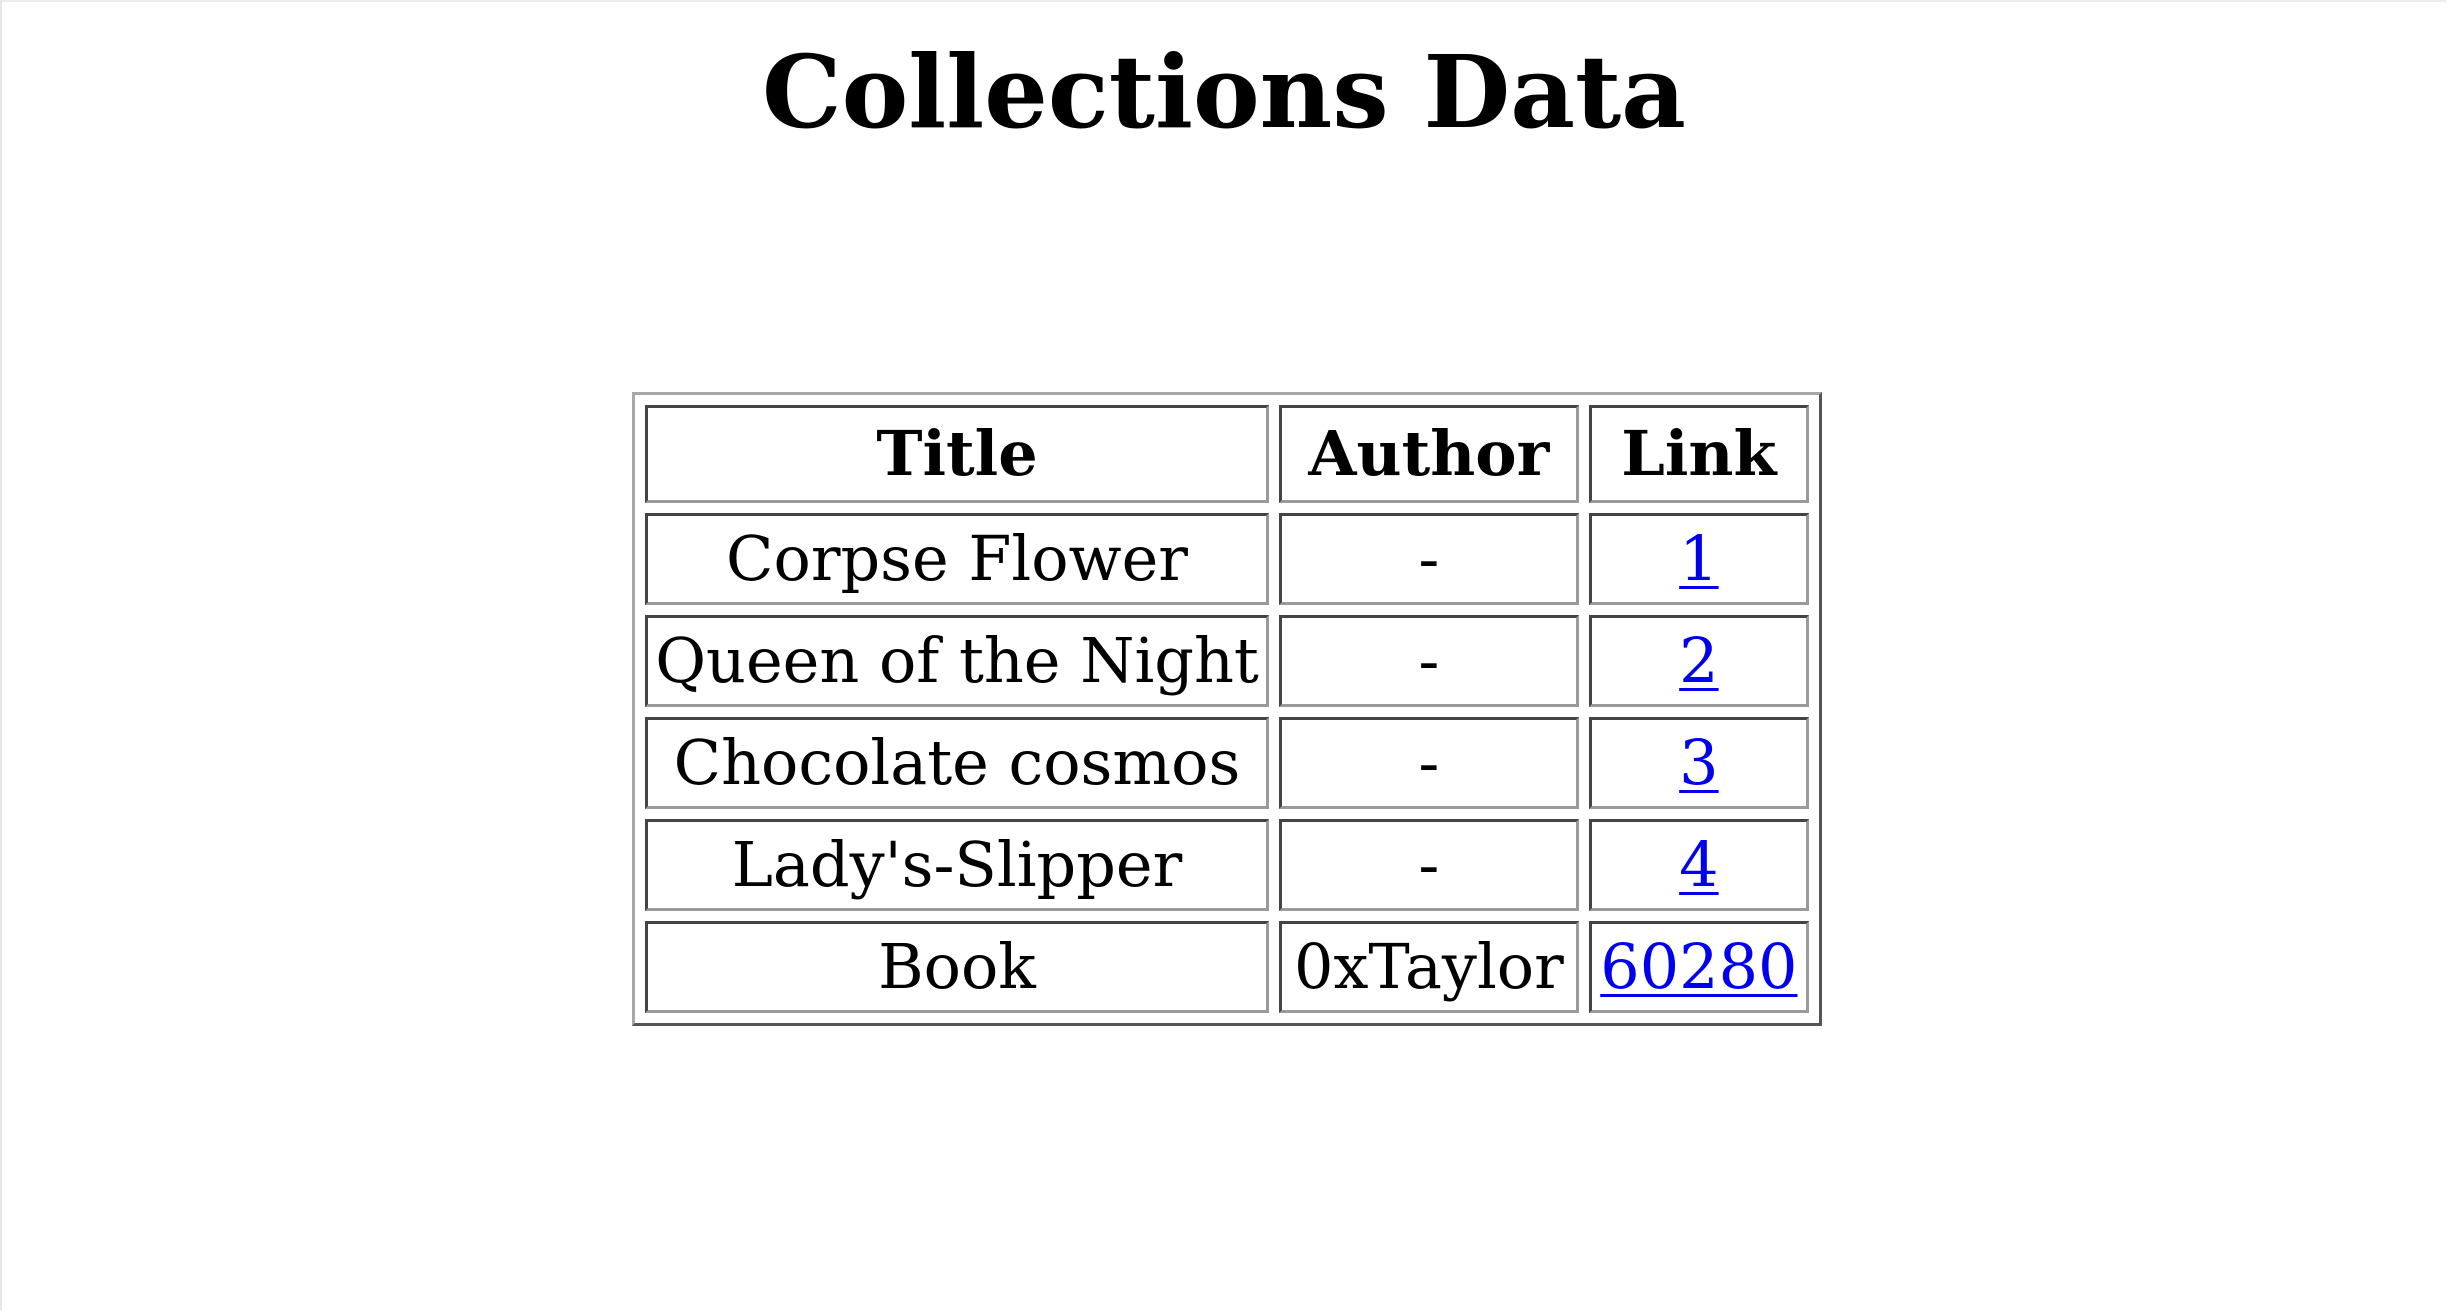 This screenshot has height=1312, width=2448. I want to click on table-row: Chocolate cosmos - 3, so click(1227, 763).